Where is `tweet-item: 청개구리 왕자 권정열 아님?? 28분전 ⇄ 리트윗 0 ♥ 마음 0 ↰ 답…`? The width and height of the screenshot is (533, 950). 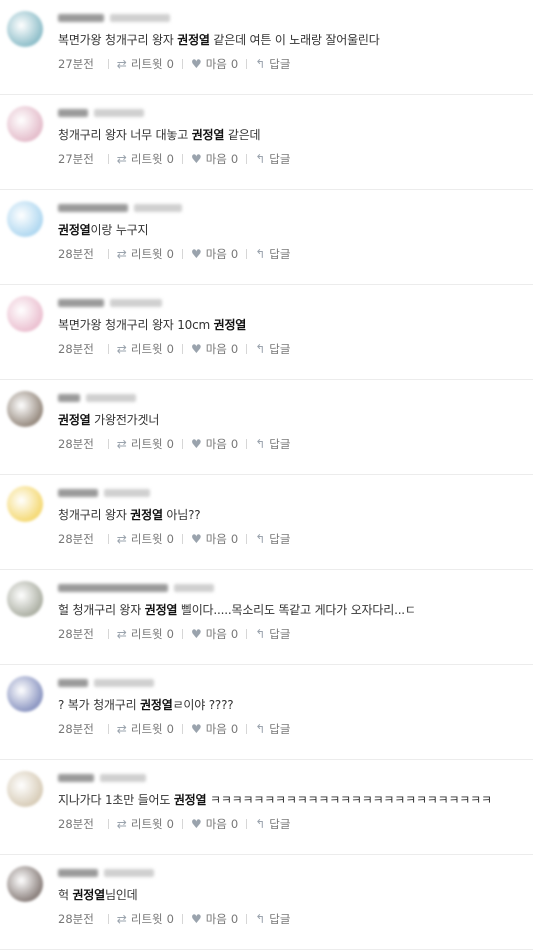
tweet-item: 청개구리 왕자 권정열 아님?? 28분전 ⇄ 리트윗 0 ♥ 마음 0 ↰ 답… is located at coordinates (266, 522).